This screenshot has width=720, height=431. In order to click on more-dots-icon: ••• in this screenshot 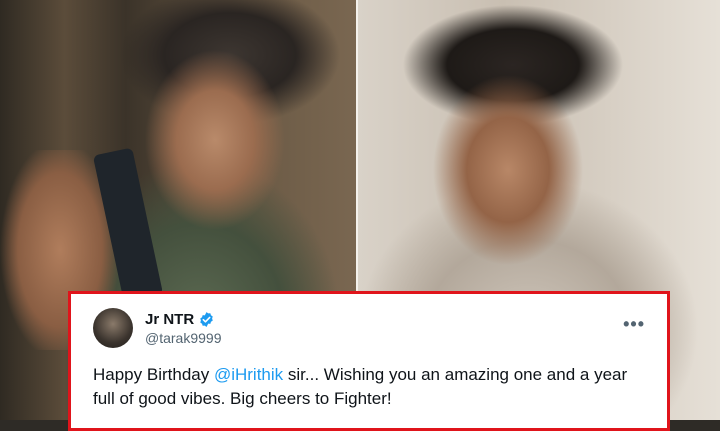, I will do `click(634, 324)`.